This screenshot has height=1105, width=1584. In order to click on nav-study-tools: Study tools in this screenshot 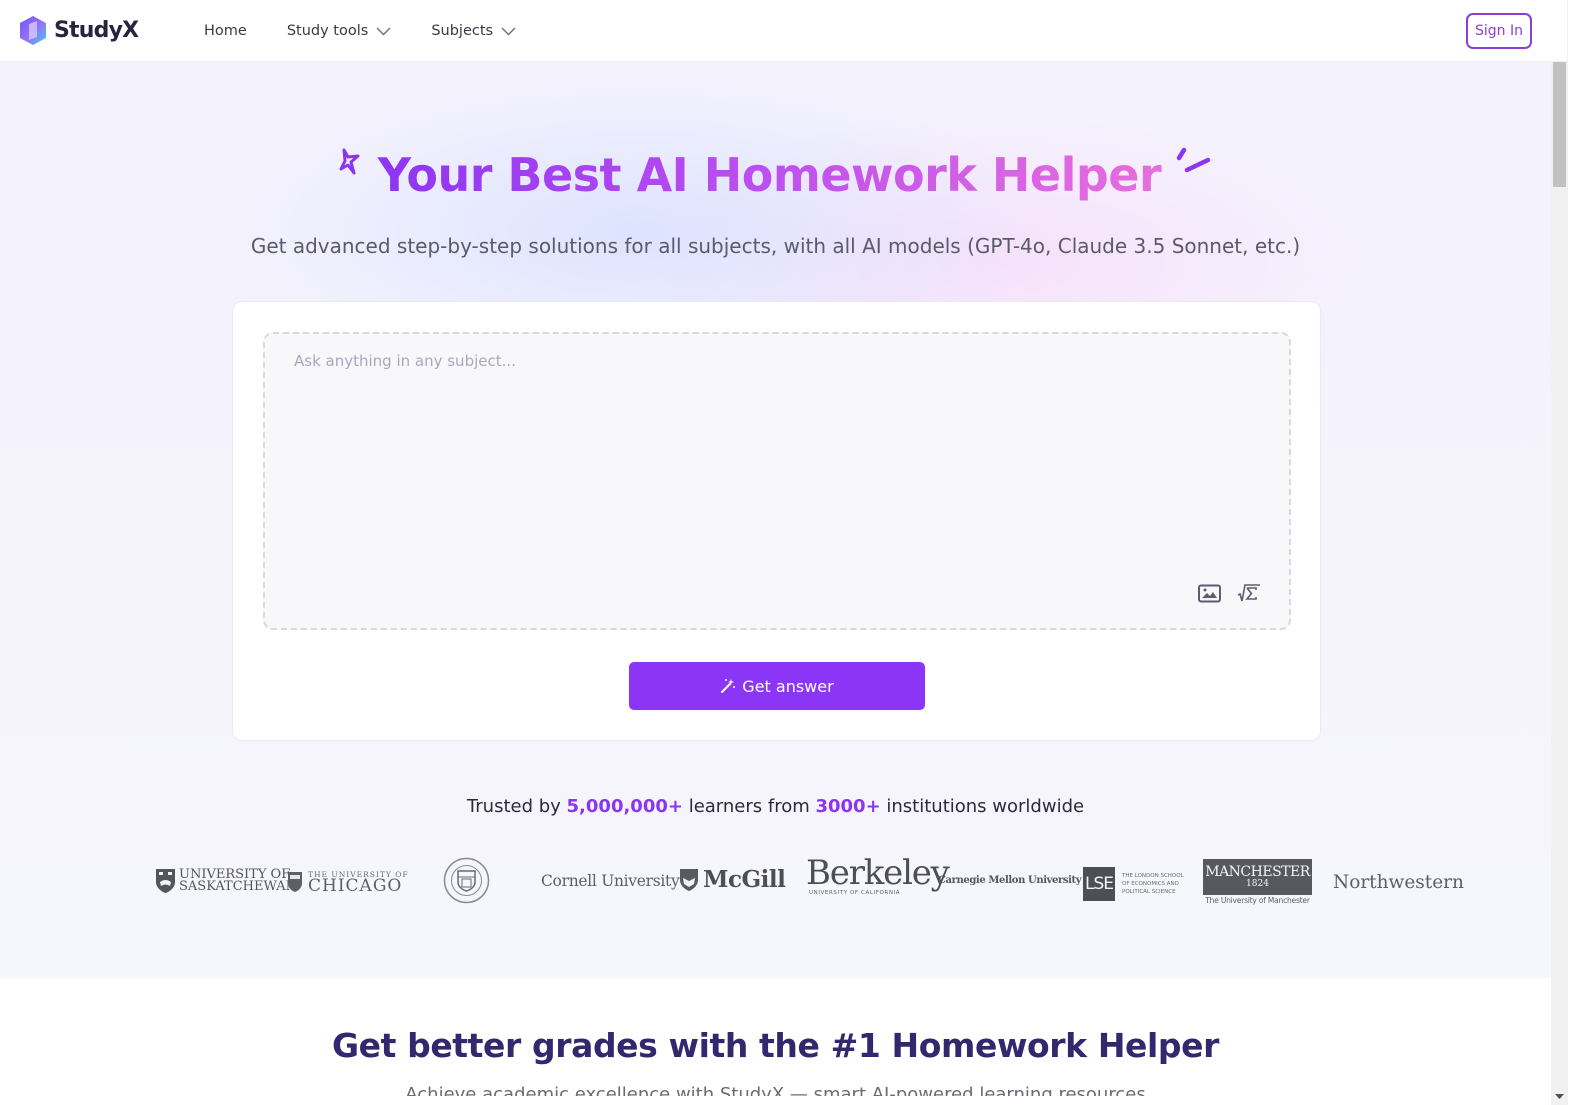, I will do `click(339, 31)`.